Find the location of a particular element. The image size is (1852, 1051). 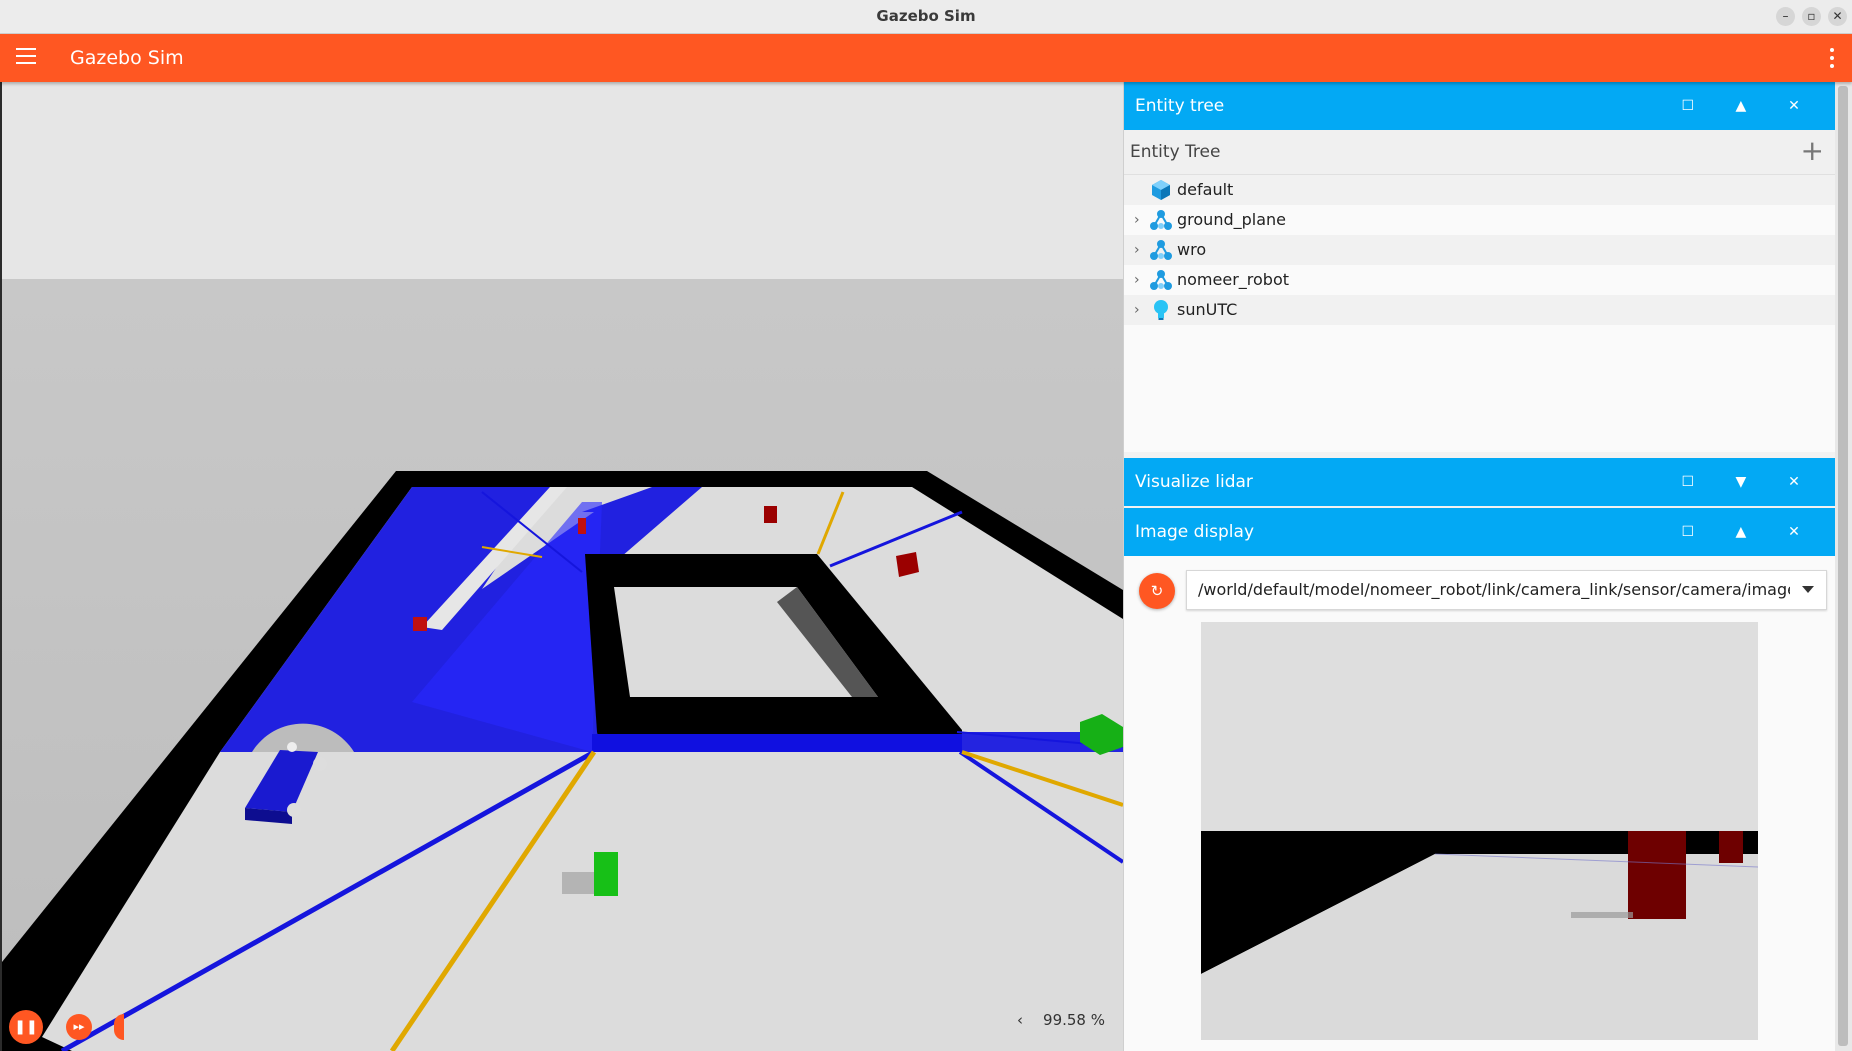

add-entity-button: + is located at coordinates (1812, 151).